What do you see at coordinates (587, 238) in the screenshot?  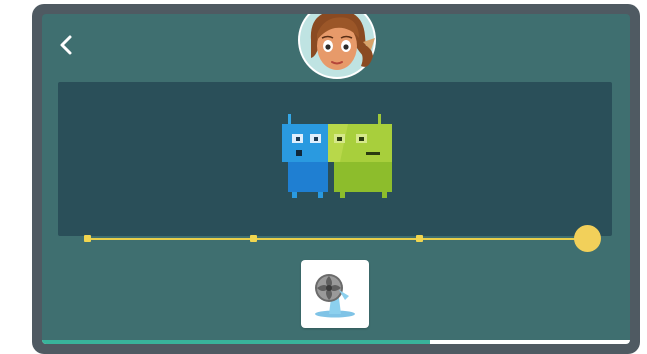 I see `timeline-handle` at bounding box center [587, 238].